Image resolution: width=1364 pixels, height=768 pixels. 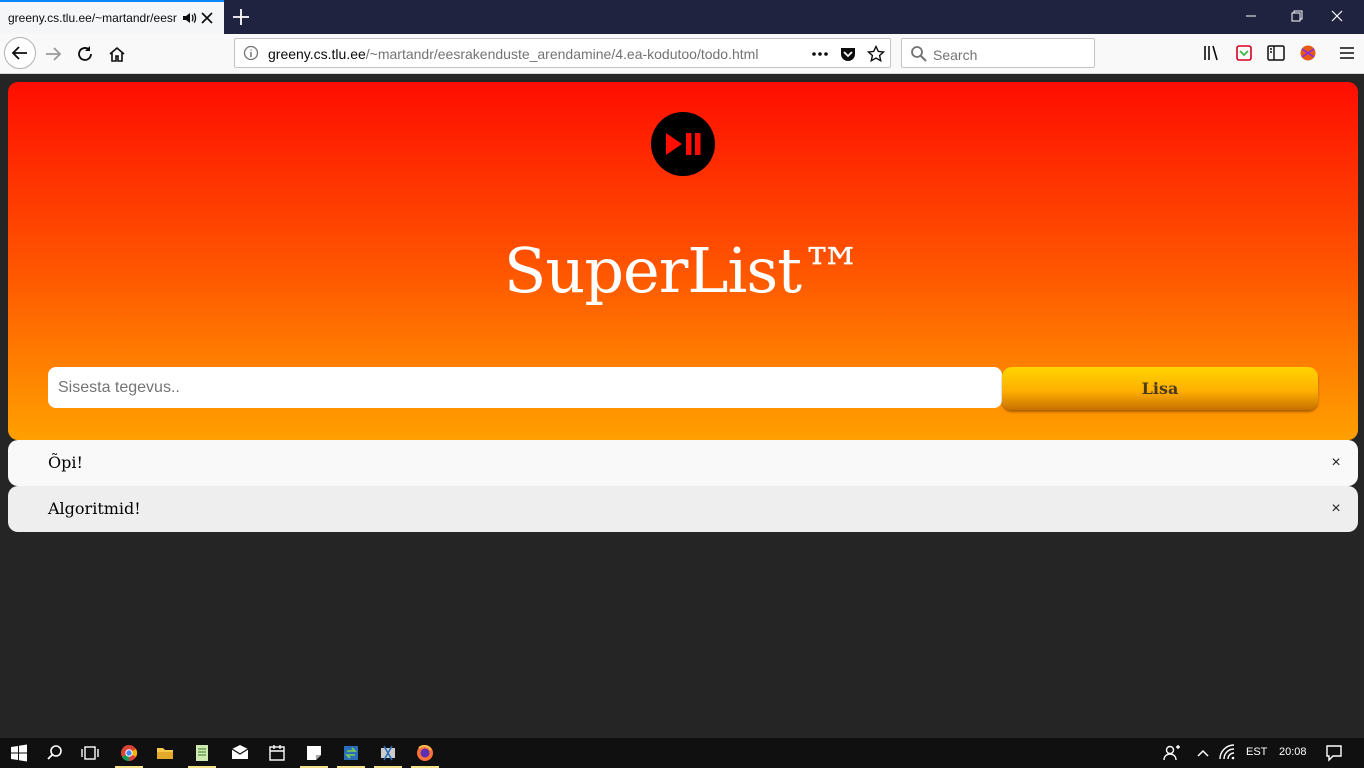 What do you see at coordinates (1172, 753) in the screenshot?
I see `people-icon` at bounding box center [1172, 753].